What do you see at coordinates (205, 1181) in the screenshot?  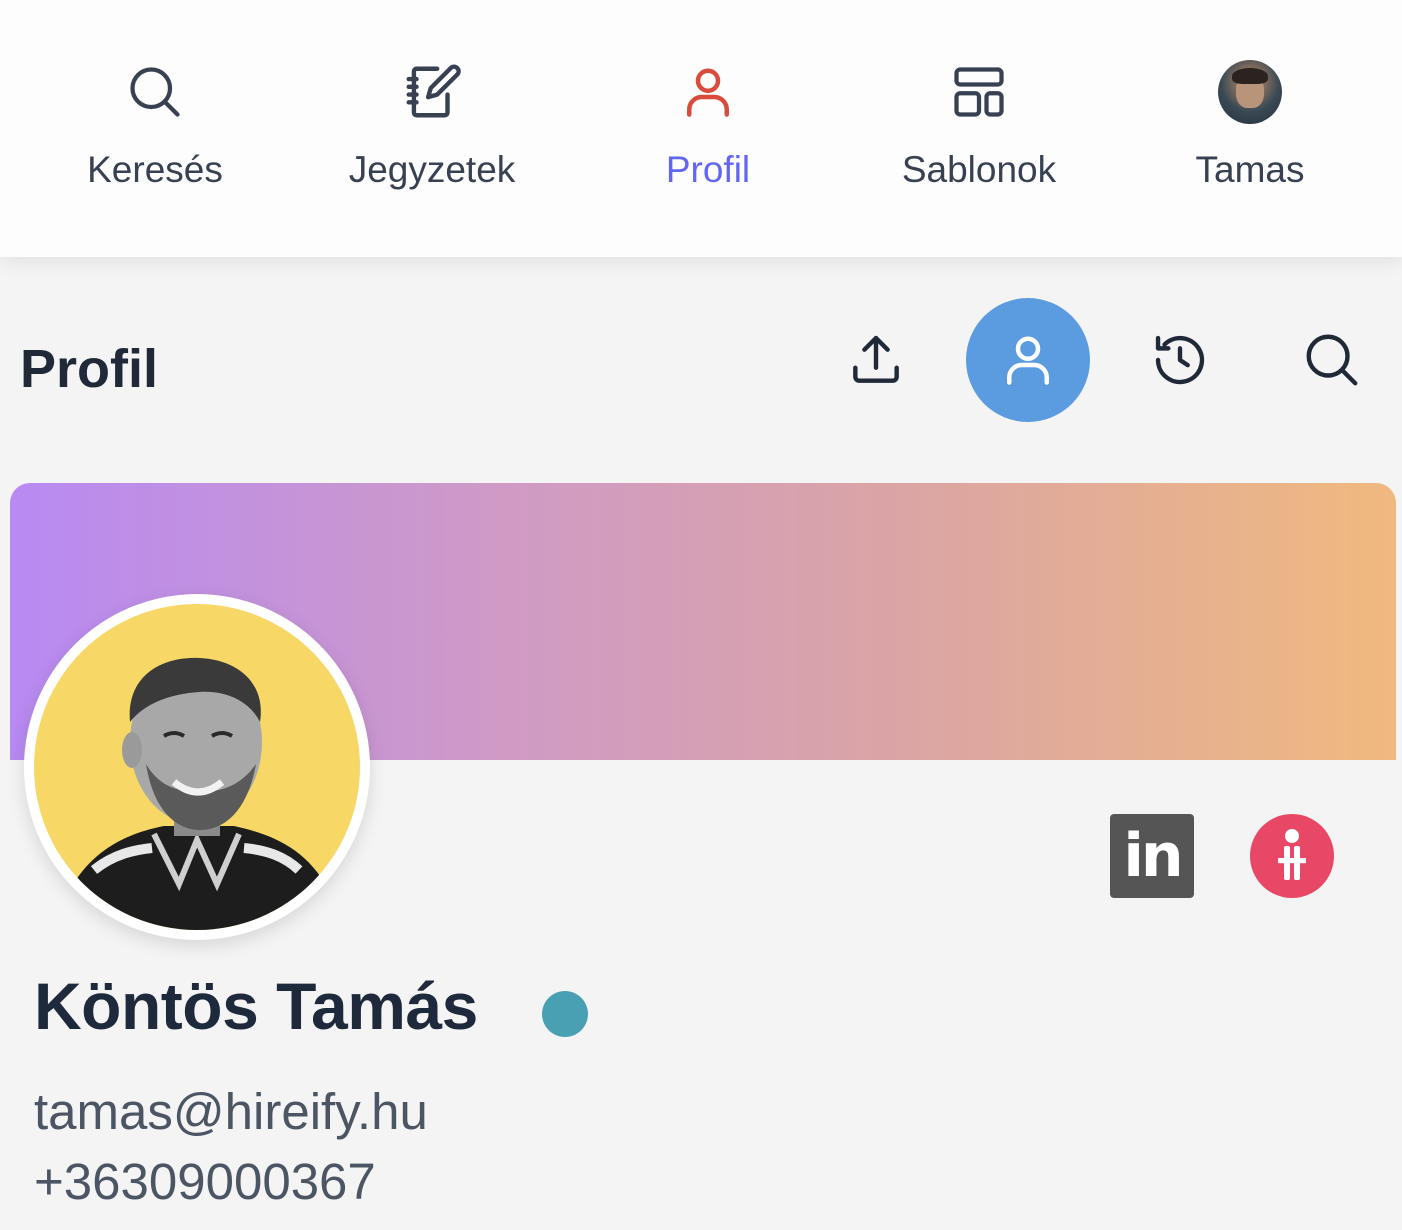 I see `profile-phone: +36309000367` at bounding box center [205, 1181].